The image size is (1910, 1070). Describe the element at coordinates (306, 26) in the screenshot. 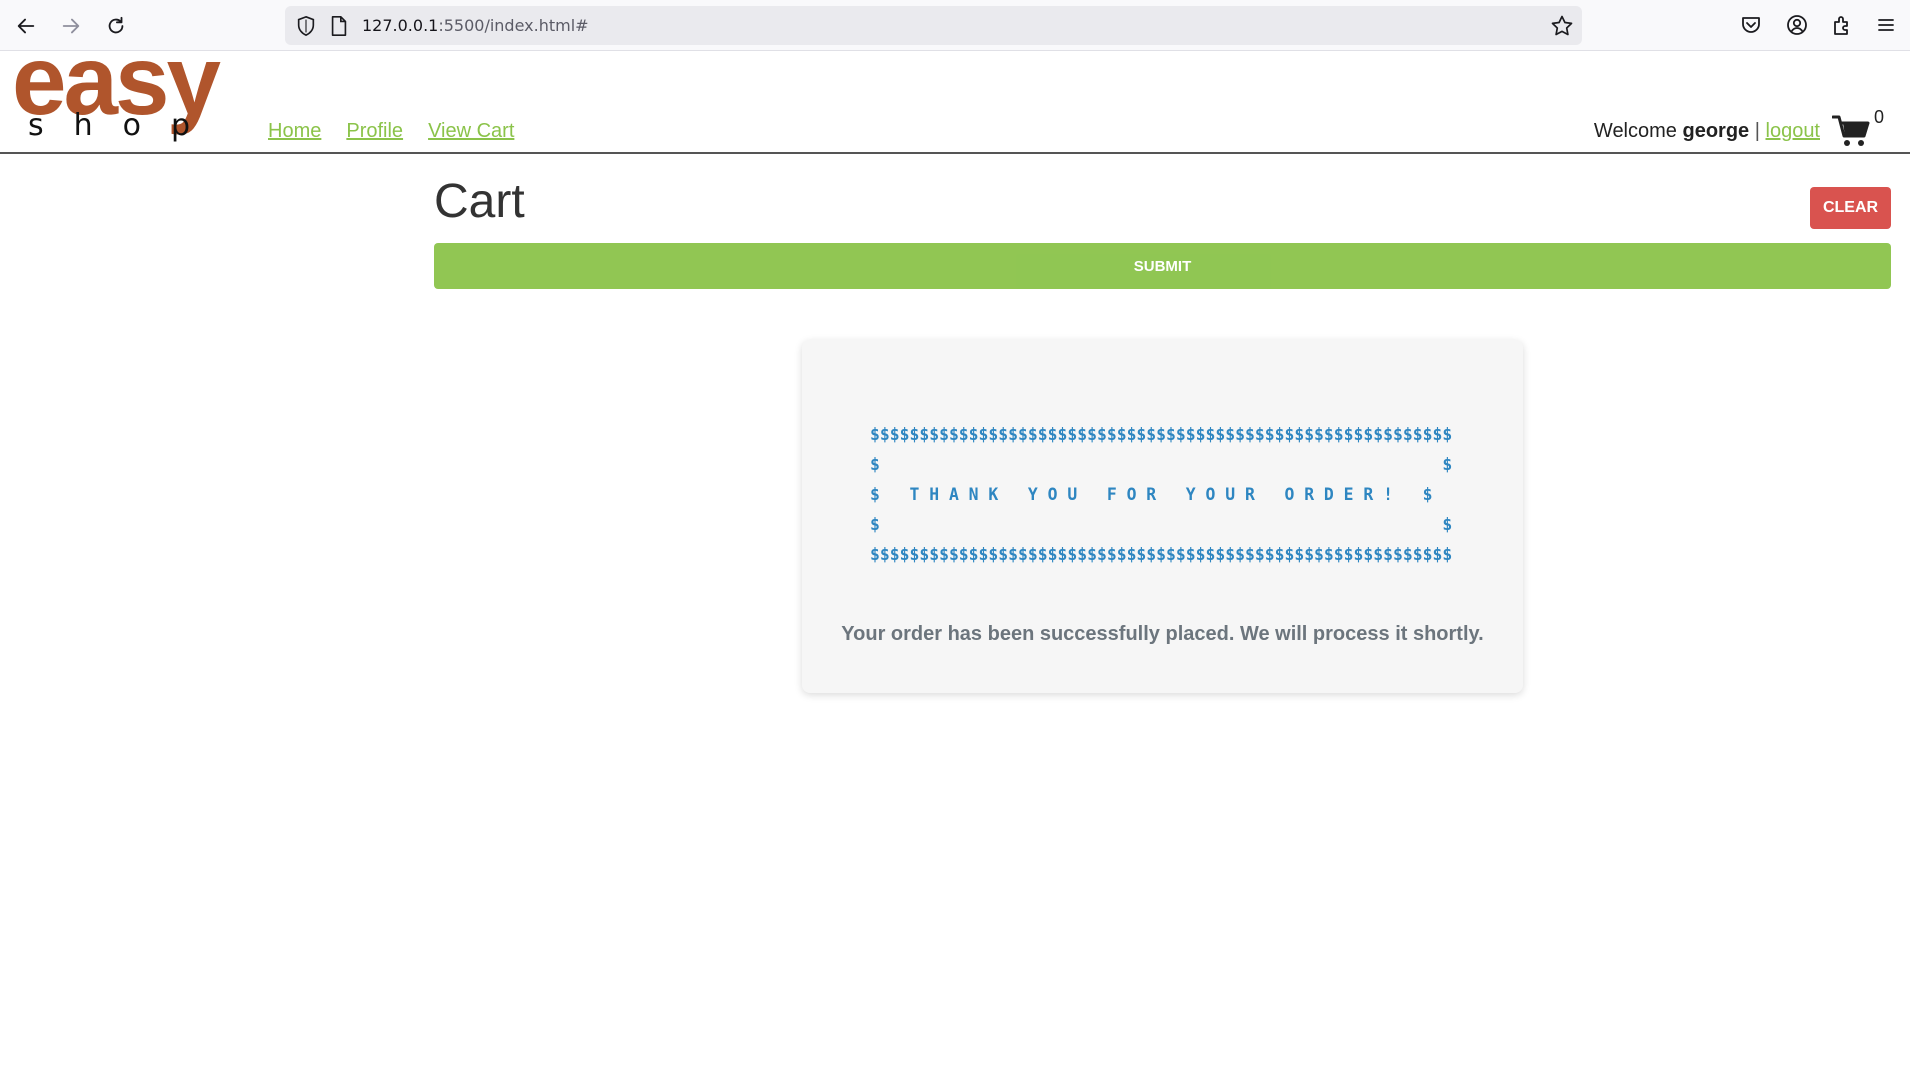

I see `shield-icon` at that location.